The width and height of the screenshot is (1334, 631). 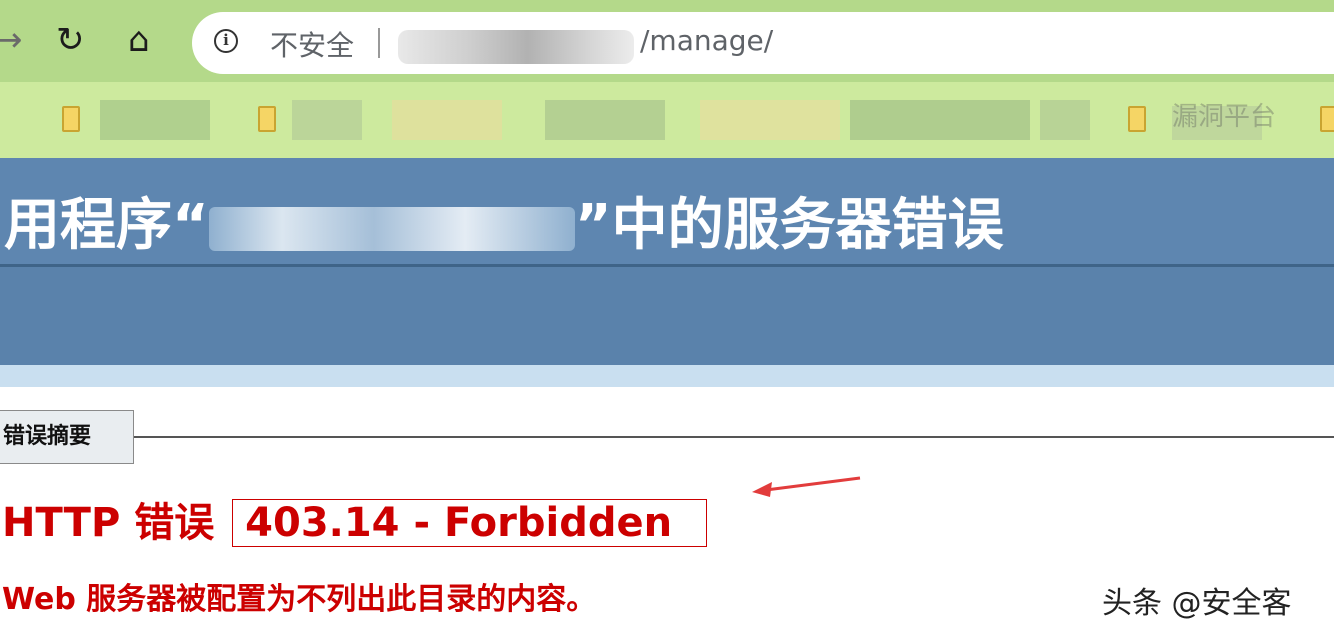 What do you see at coordinates (67, 437) in the screenshot?
I see `summary-tab: 错误摘要` at bounding box center [67, 437].